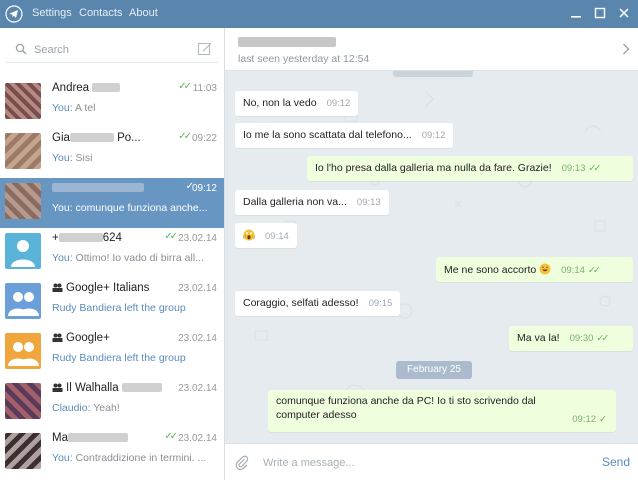  I want to click on chat-time: 11:03, so click(204, 88).